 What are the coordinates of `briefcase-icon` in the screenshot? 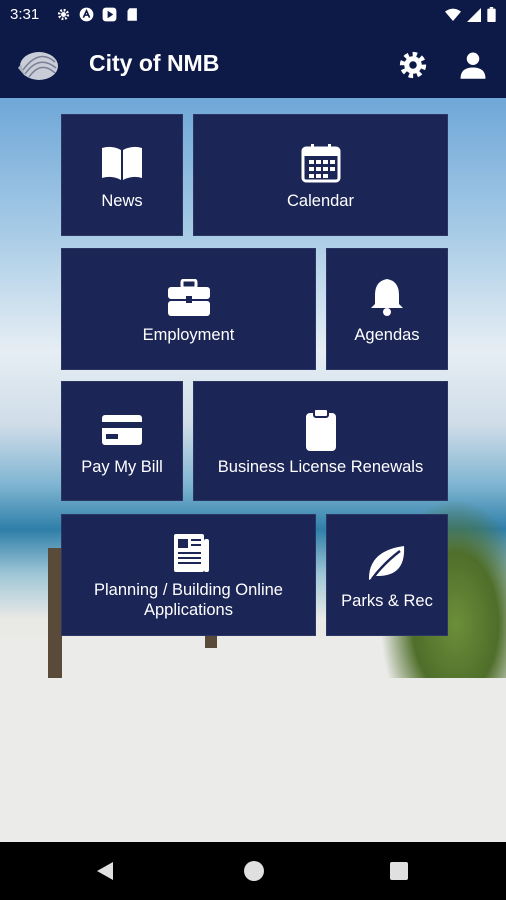 It's located at (189, 300).